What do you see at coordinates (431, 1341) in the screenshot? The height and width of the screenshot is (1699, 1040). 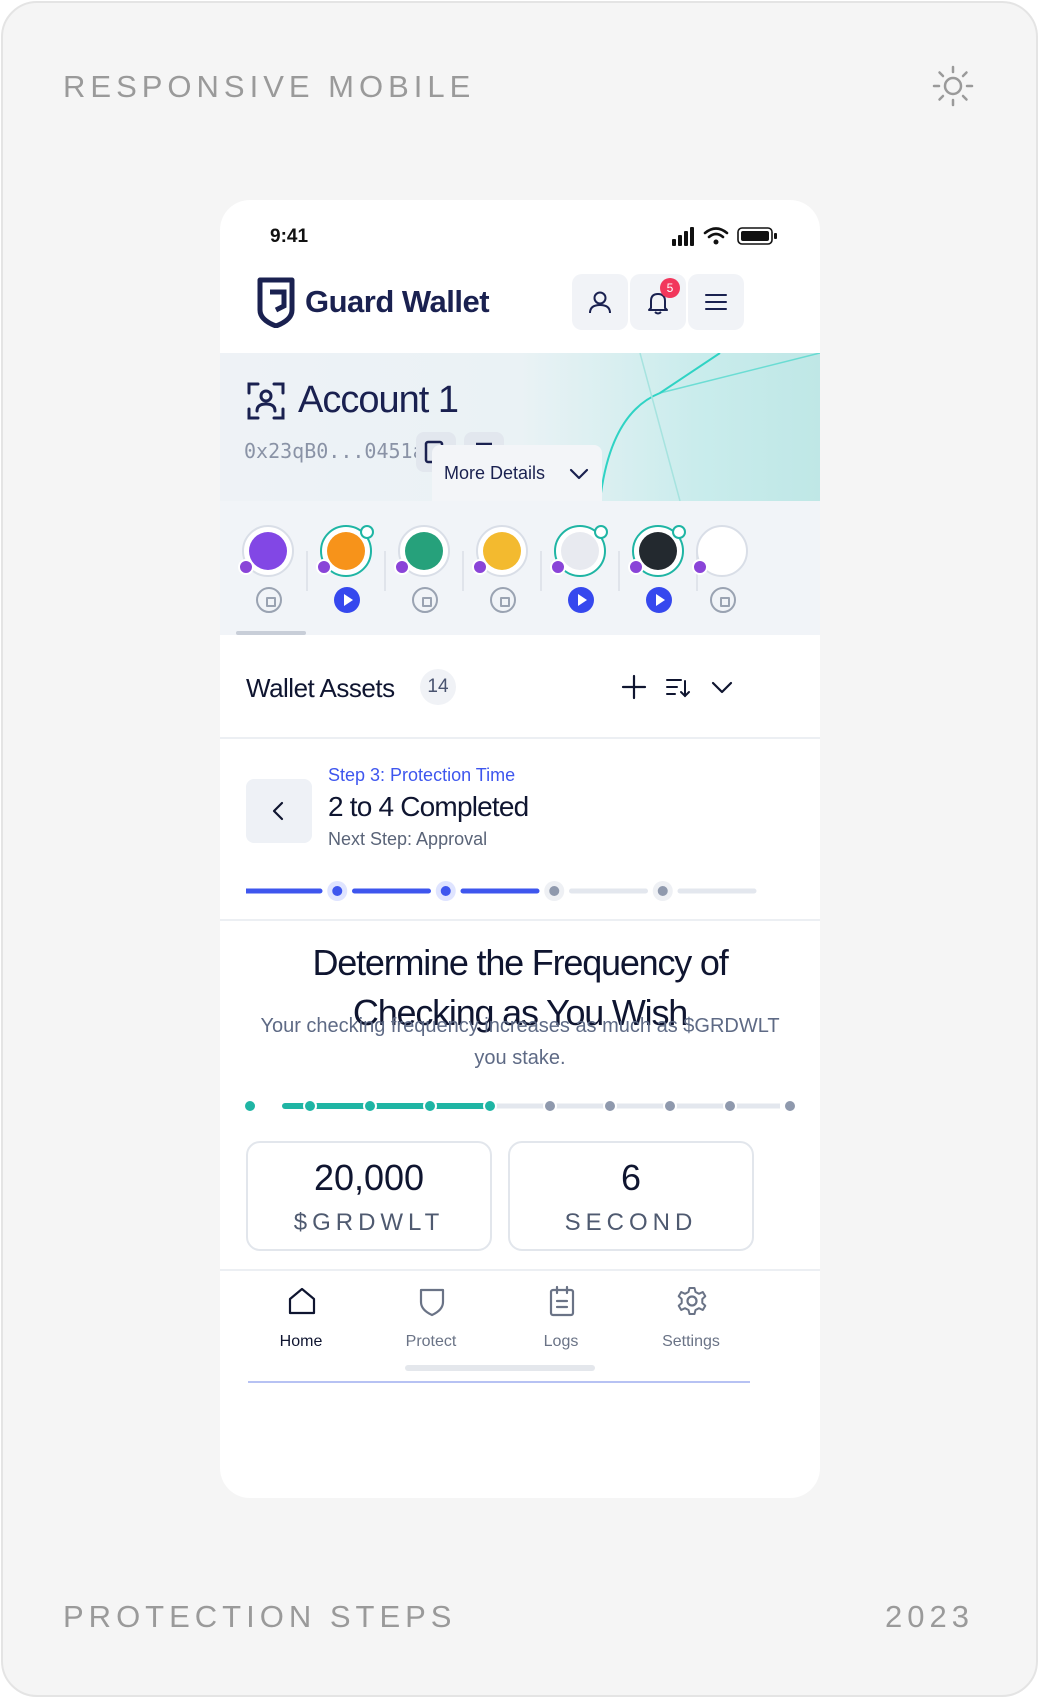 I see `nav-label-protect: Protect` at bounding box center [431, 1341].